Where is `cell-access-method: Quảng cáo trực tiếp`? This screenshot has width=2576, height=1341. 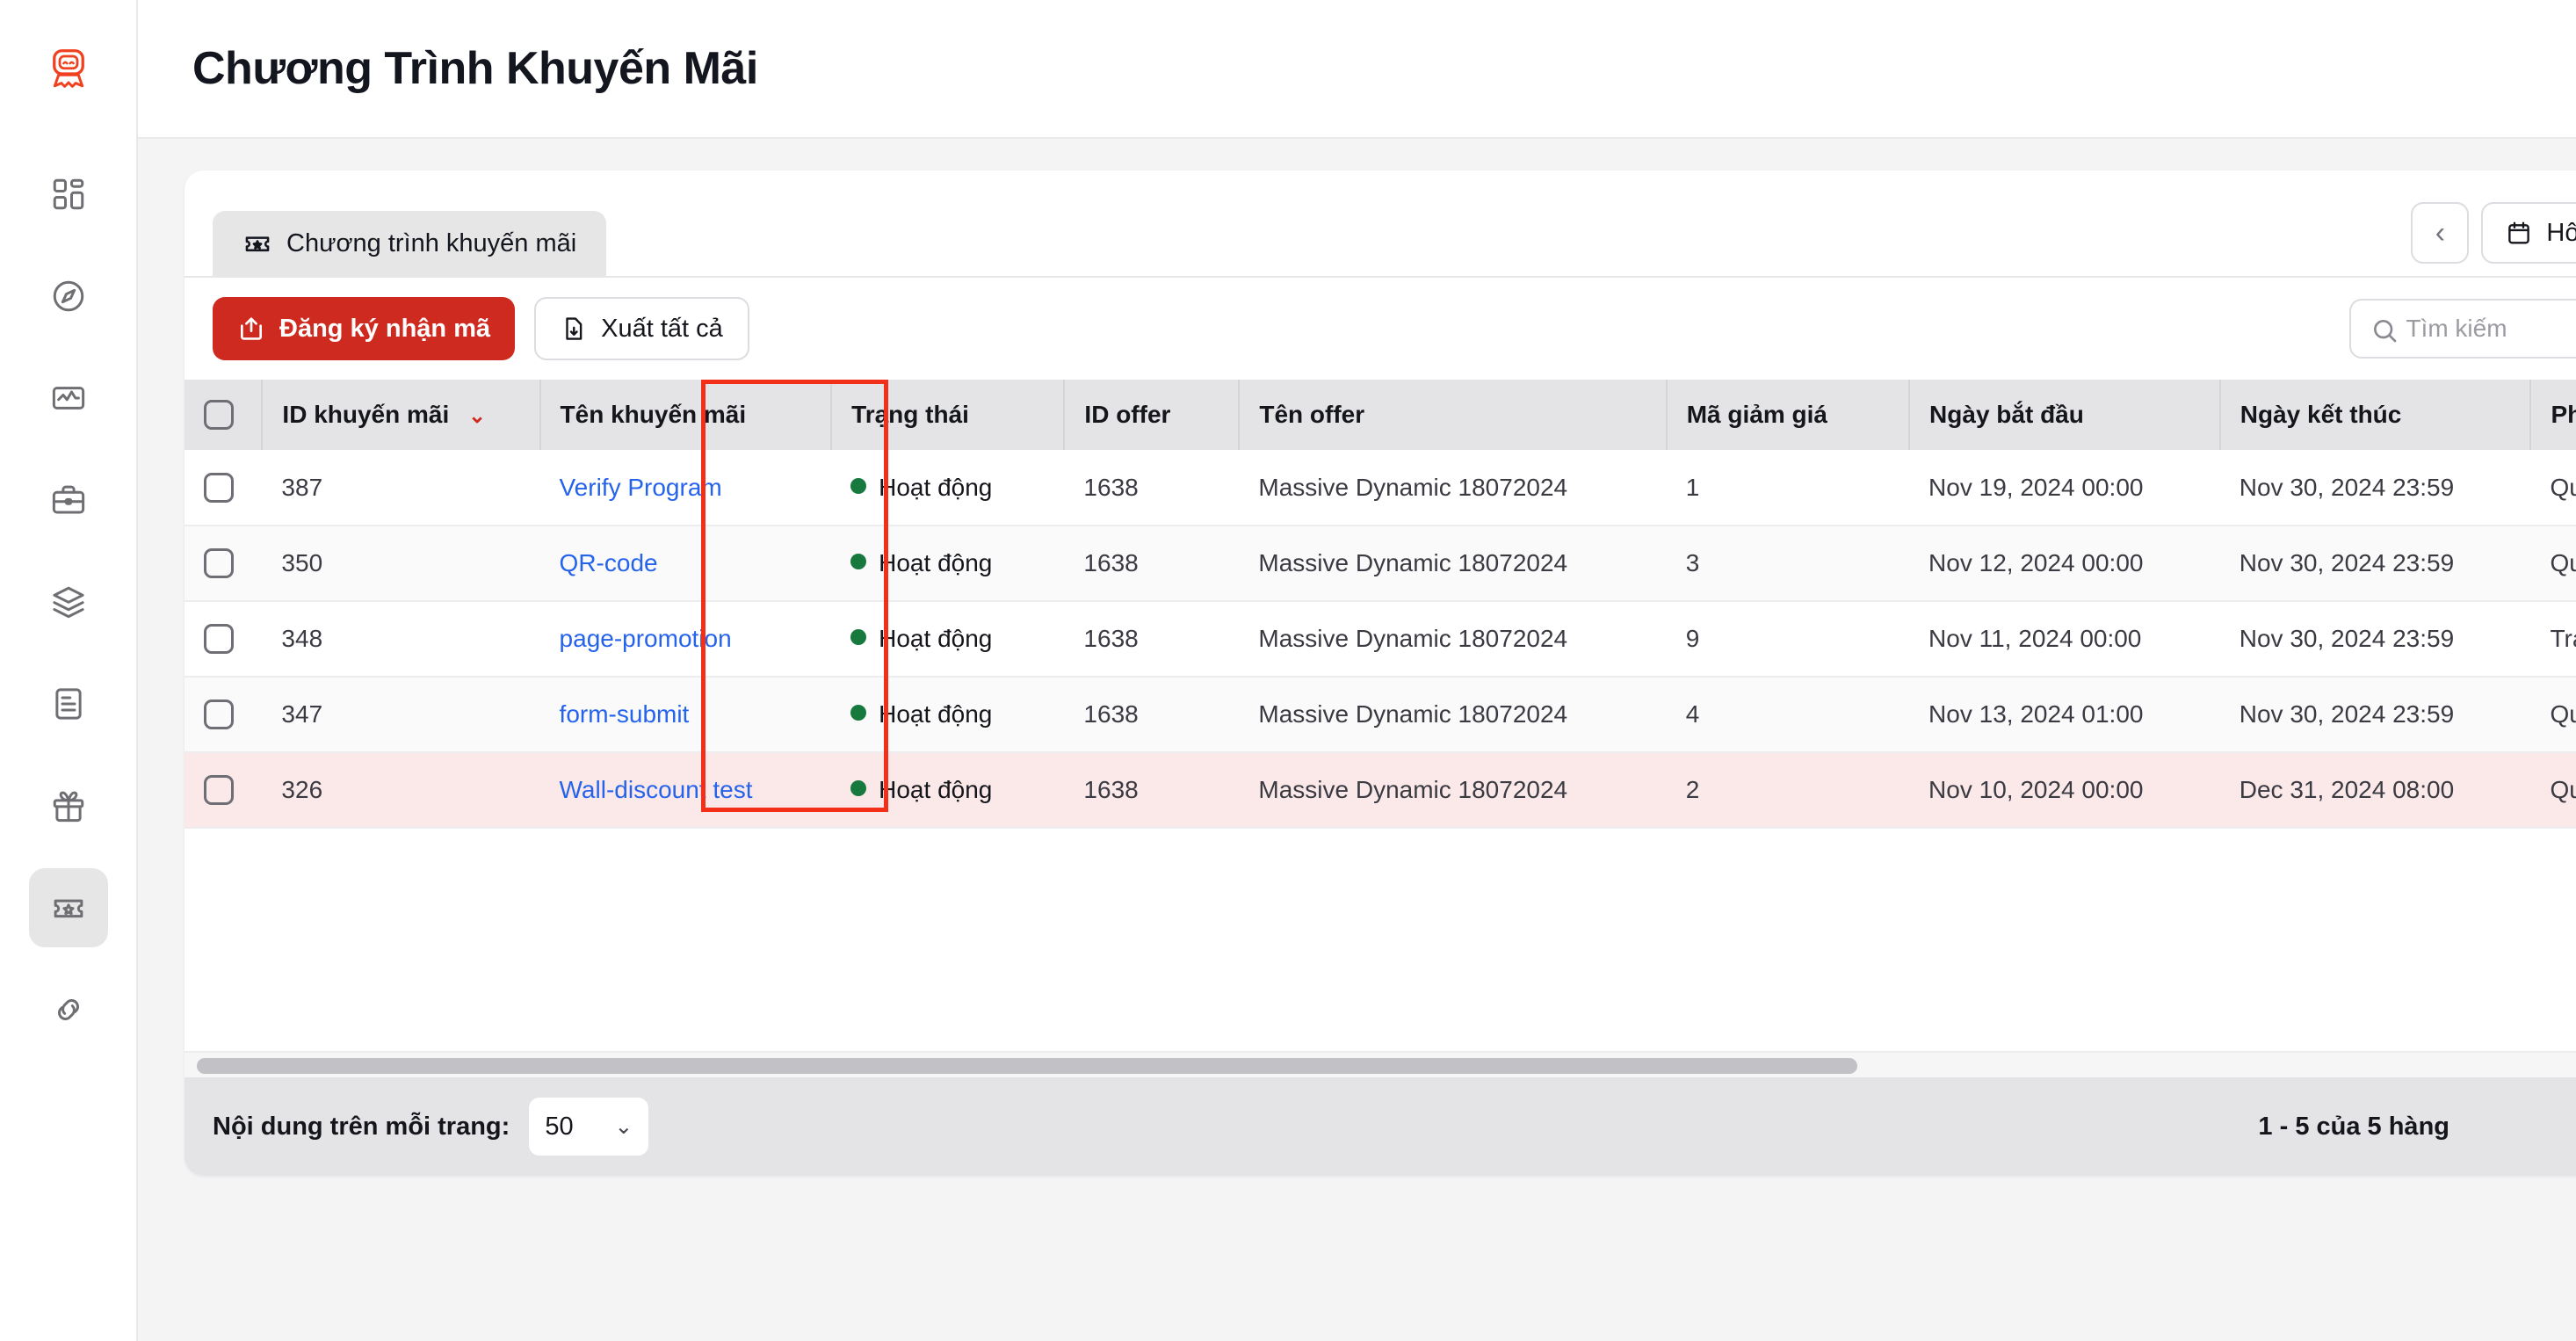 cell-access-method: Quảng cáo trực tiếp is located at coordinates (2553, 564).